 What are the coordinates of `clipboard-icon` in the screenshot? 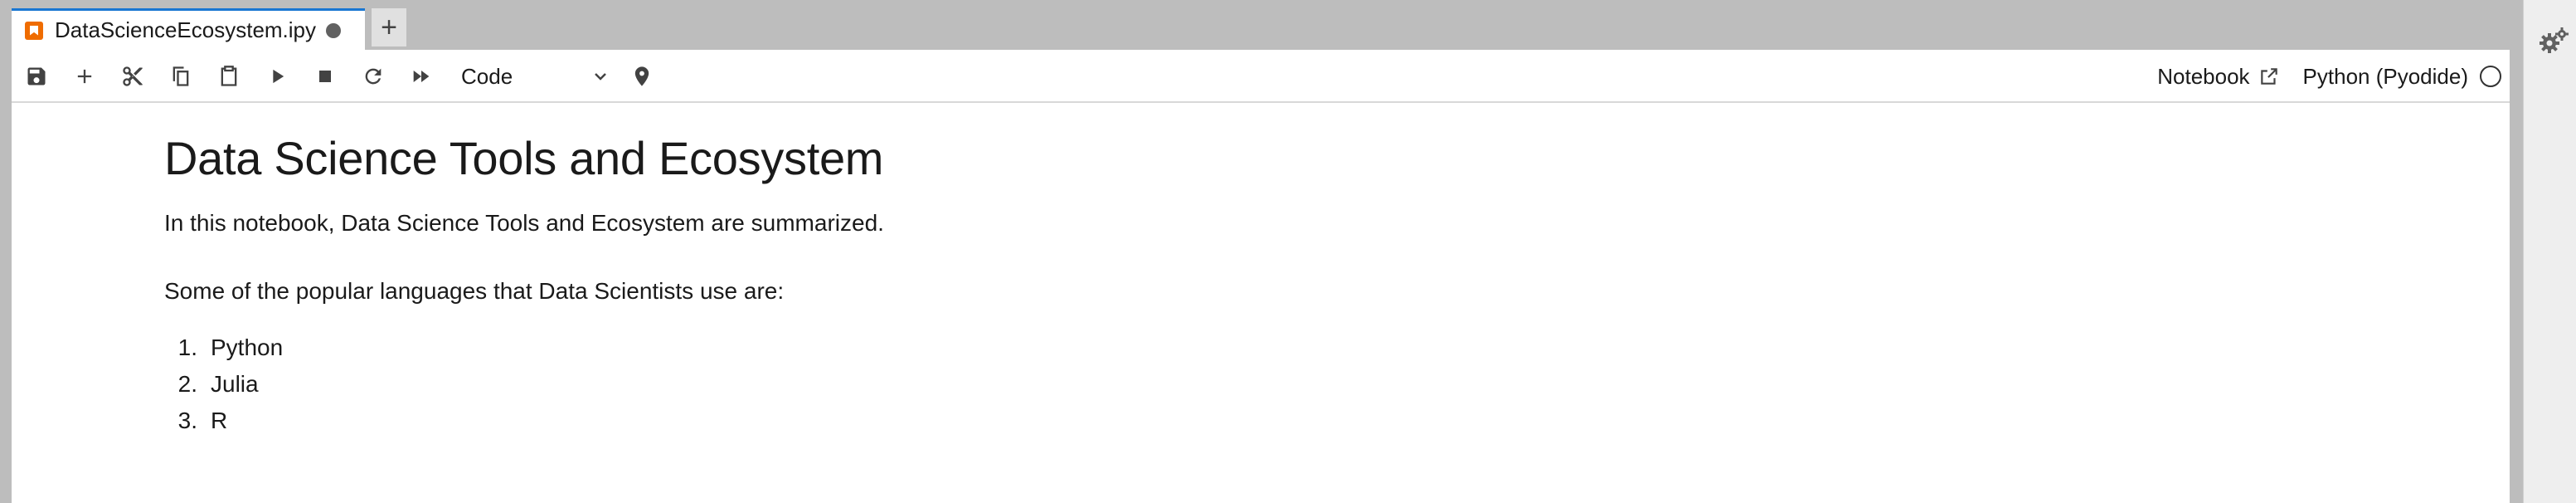 It's located at (229, 76).